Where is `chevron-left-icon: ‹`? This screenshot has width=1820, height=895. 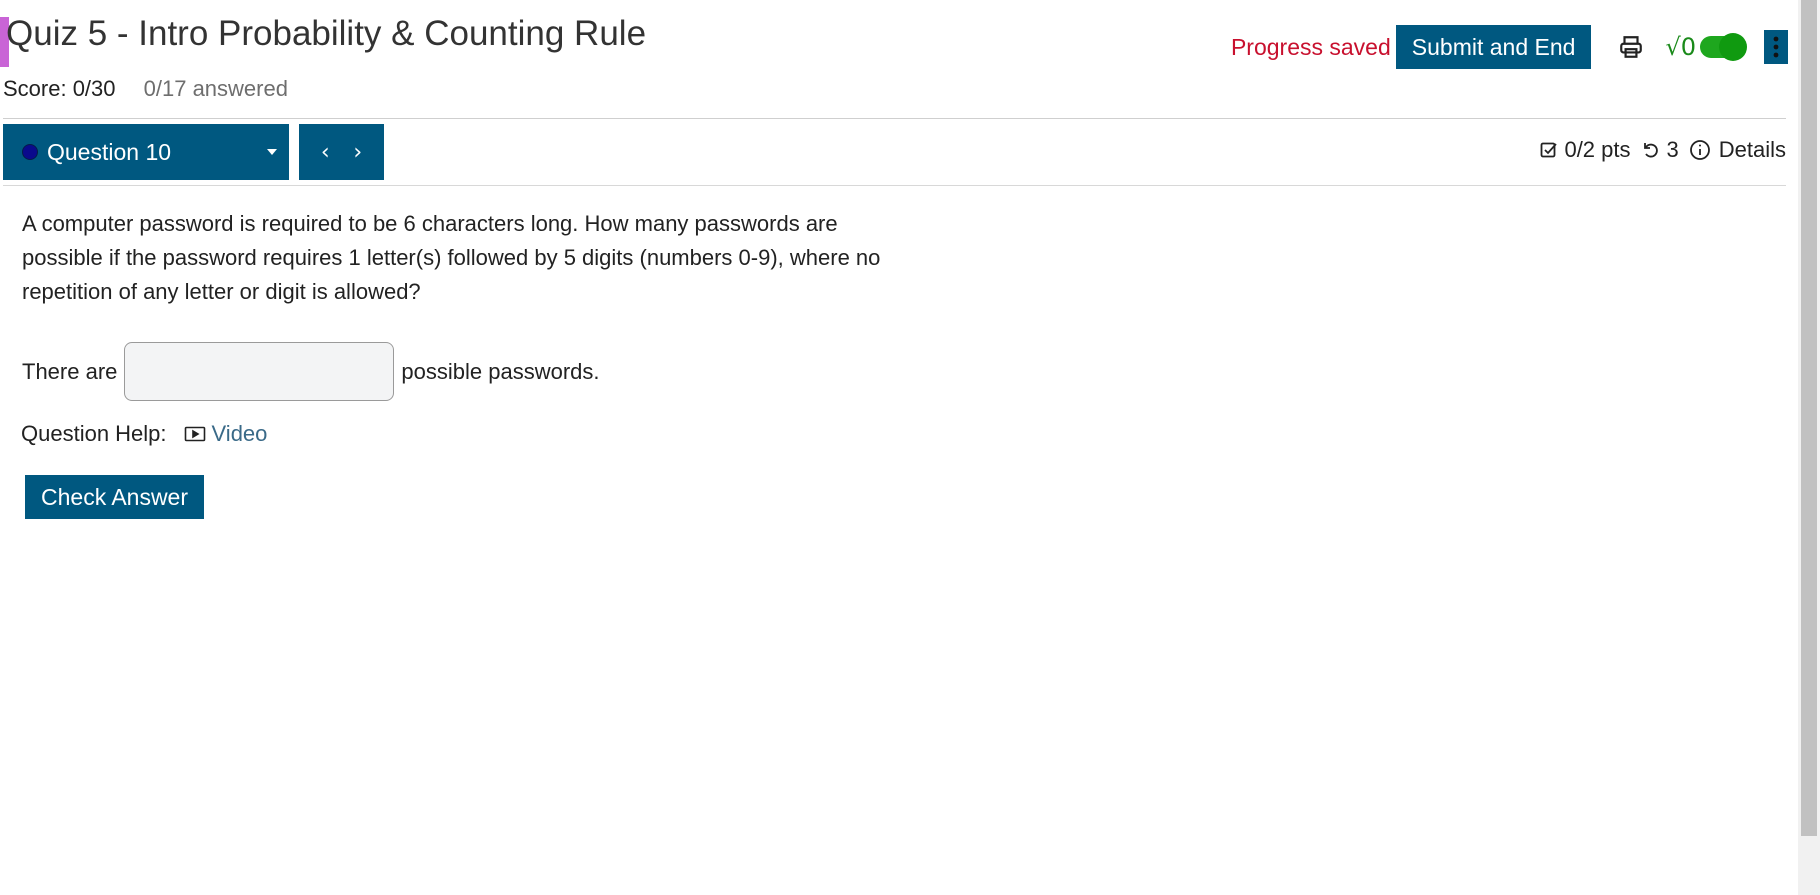 chevron-left-icon: ‹ is located at coordinates (325, 152).